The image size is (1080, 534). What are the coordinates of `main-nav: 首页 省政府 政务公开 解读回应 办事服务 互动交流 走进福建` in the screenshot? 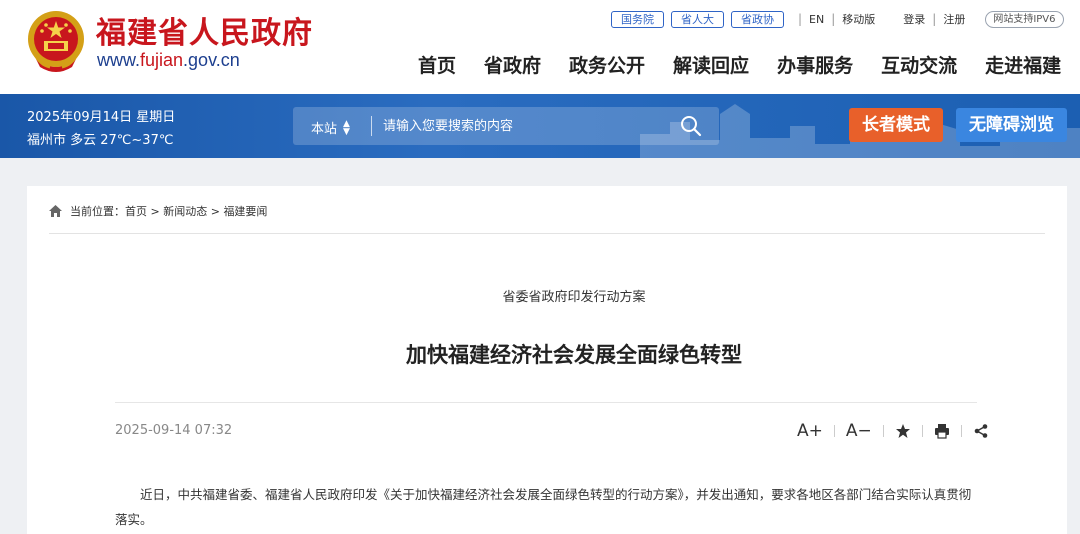 It's located at (739, 64).